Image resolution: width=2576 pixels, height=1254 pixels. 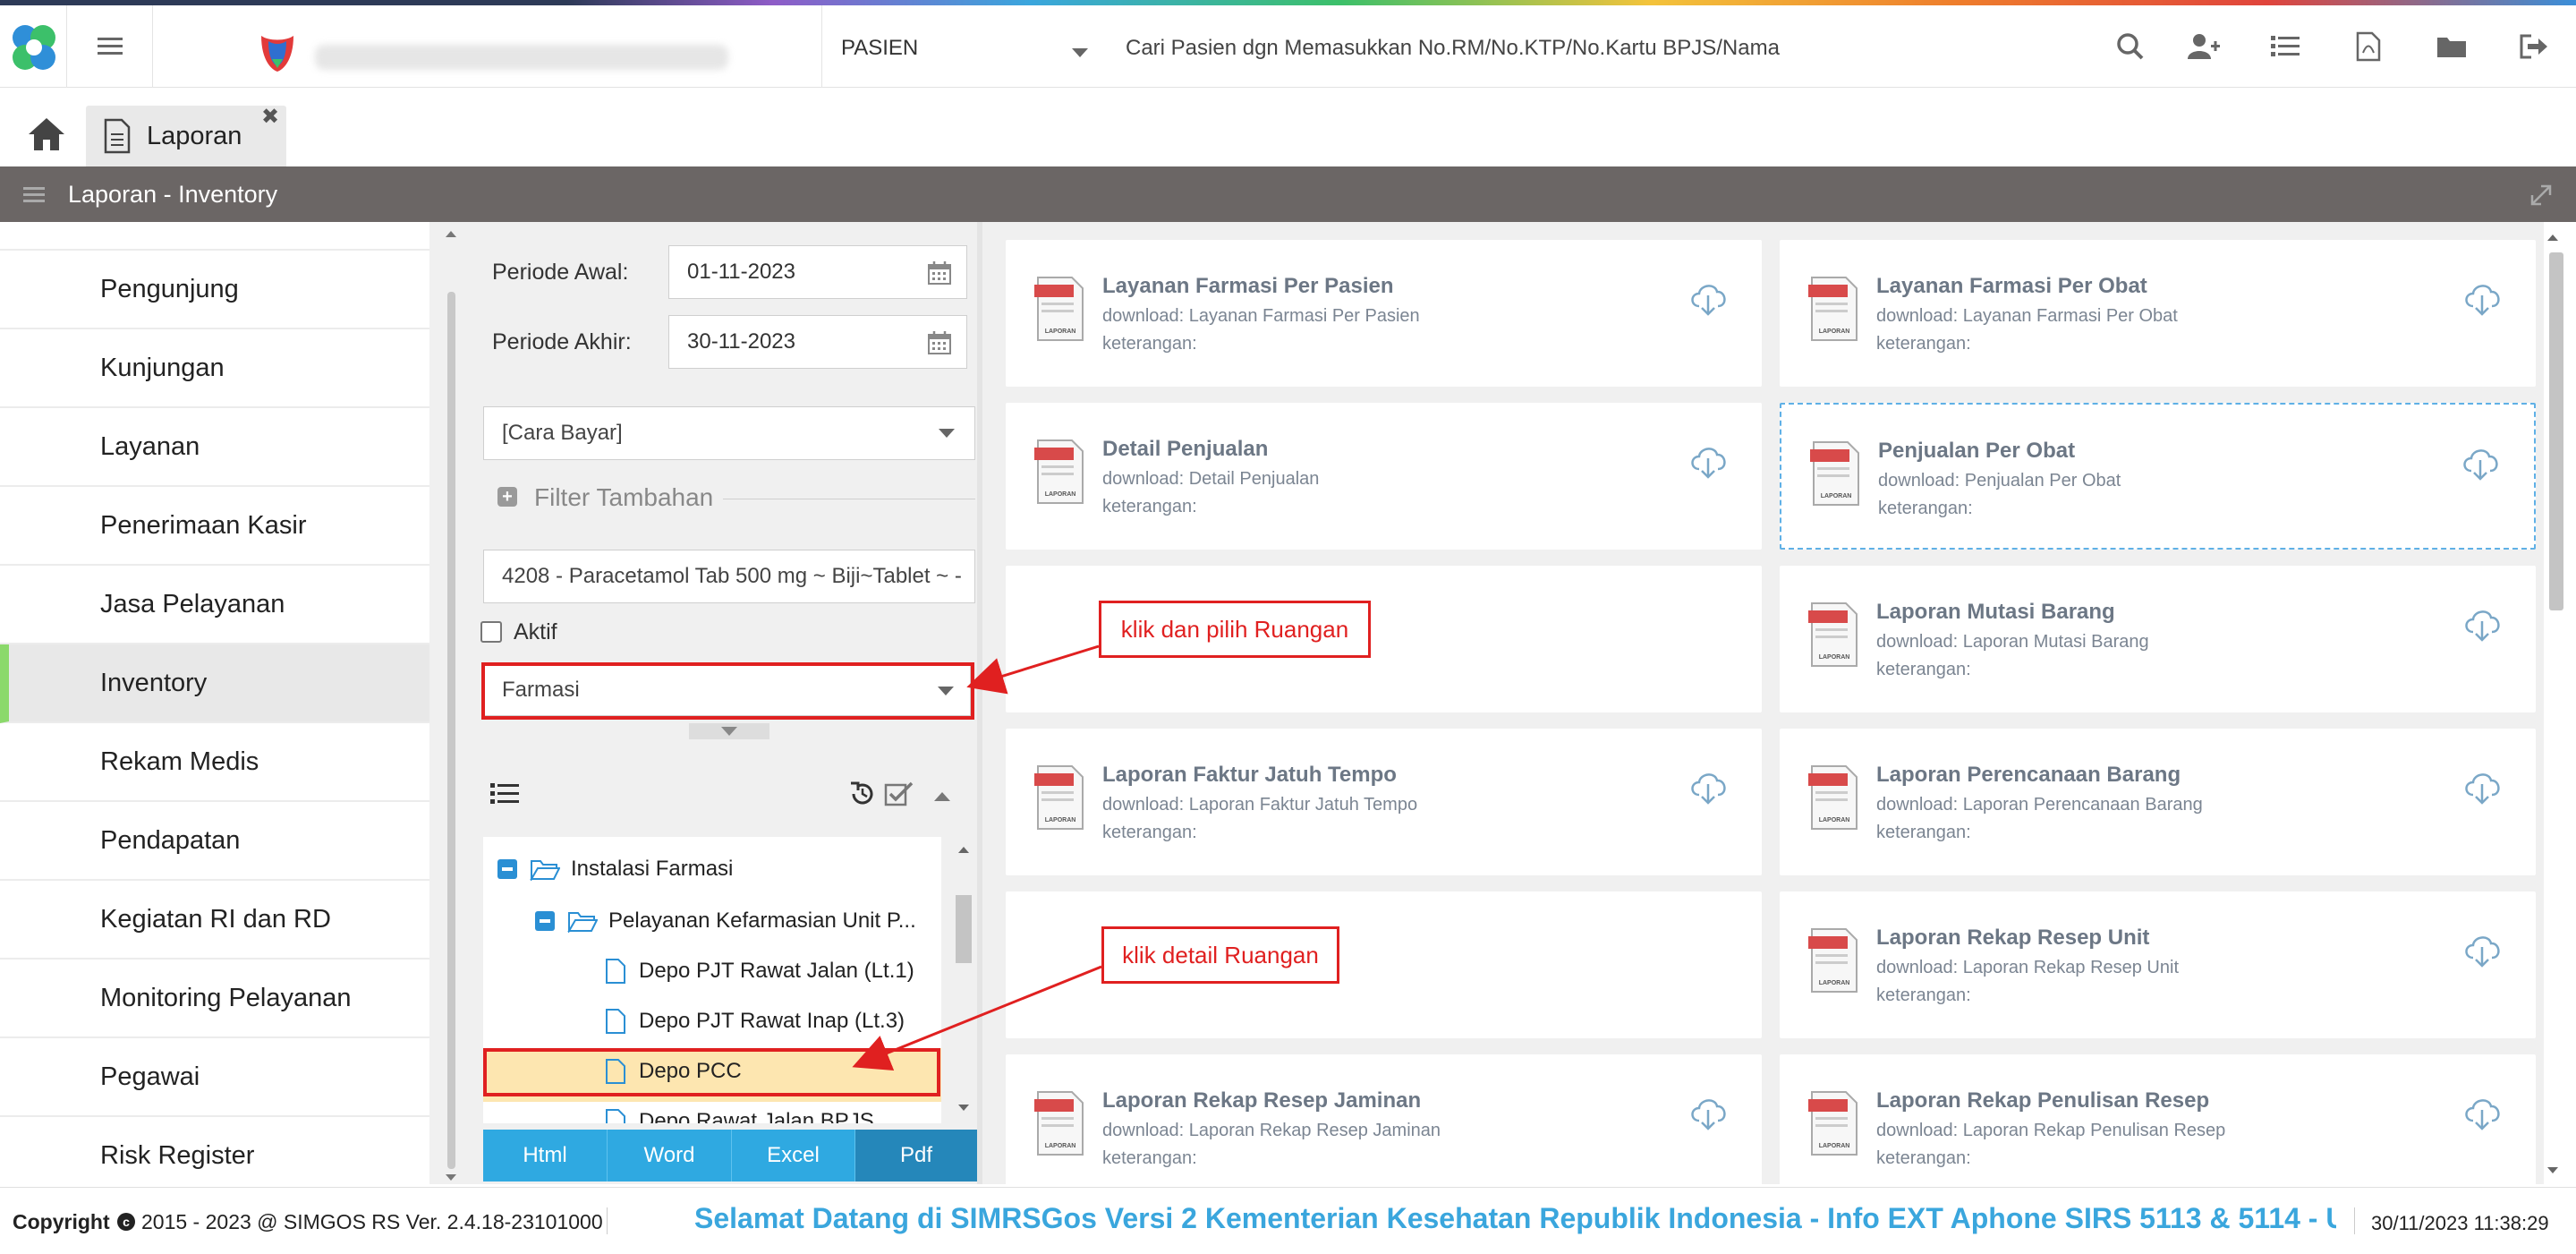 What do you see at coordinates (711, 1072) in the screenshot?
I see `annotation-highlight-depo-pcc` at bounding box center [711, 1072].